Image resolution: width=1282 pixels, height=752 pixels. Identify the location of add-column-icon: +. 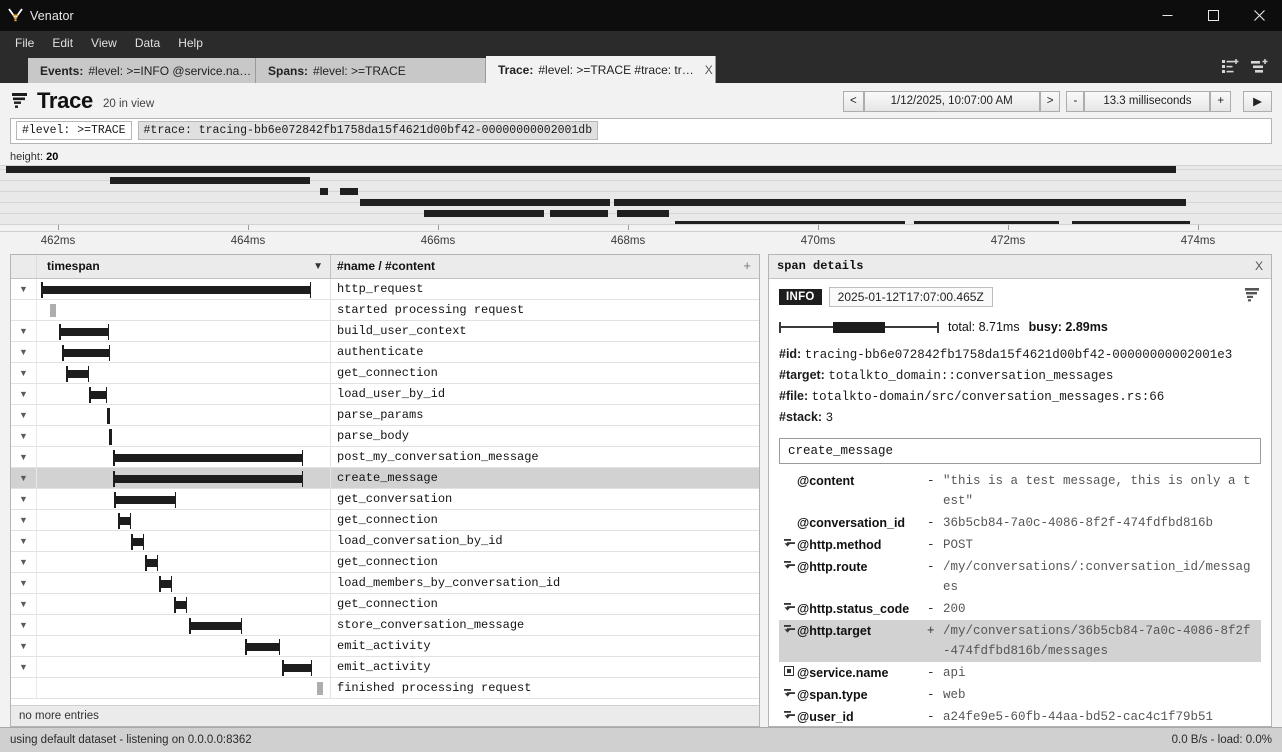
(747, 265).